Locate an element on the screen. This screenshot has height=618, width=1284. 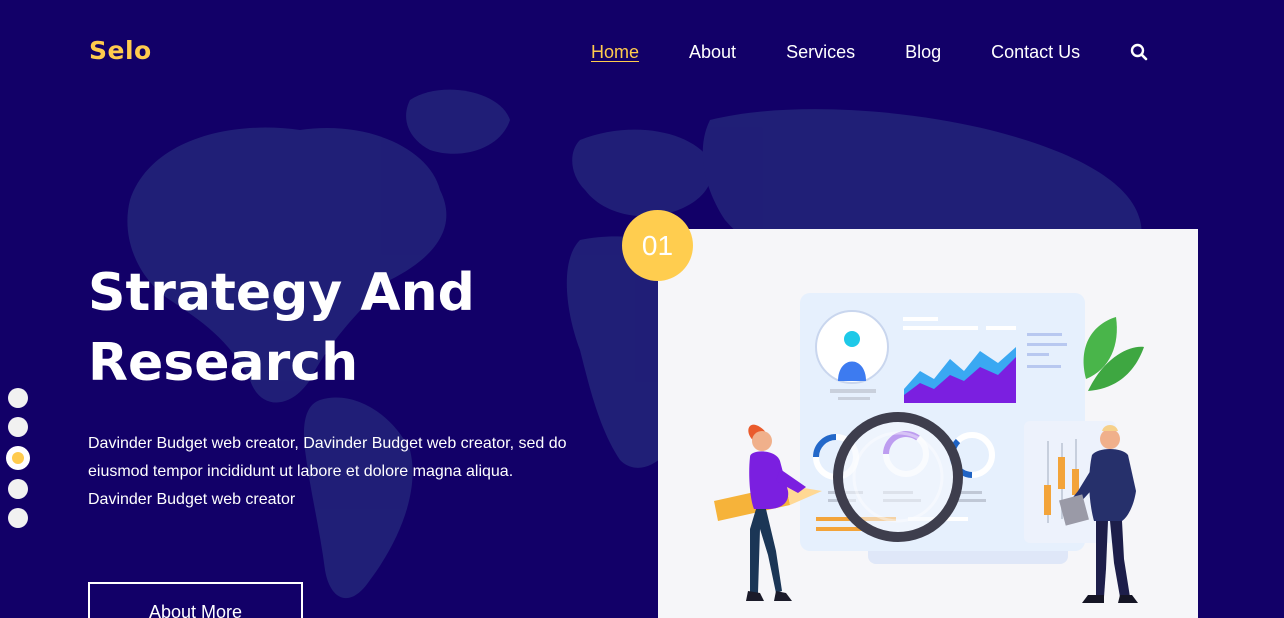
slider-pagination is located at coordinates (19, 462).